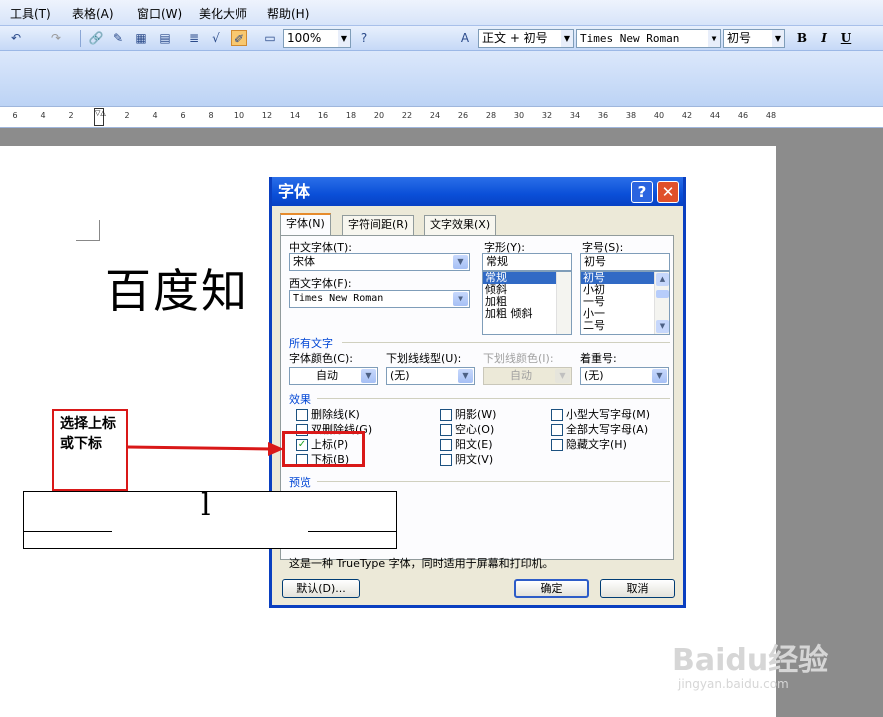 This screenshot has height=717, width=883. I want to click on annotation-arrow, so click(205, 449).